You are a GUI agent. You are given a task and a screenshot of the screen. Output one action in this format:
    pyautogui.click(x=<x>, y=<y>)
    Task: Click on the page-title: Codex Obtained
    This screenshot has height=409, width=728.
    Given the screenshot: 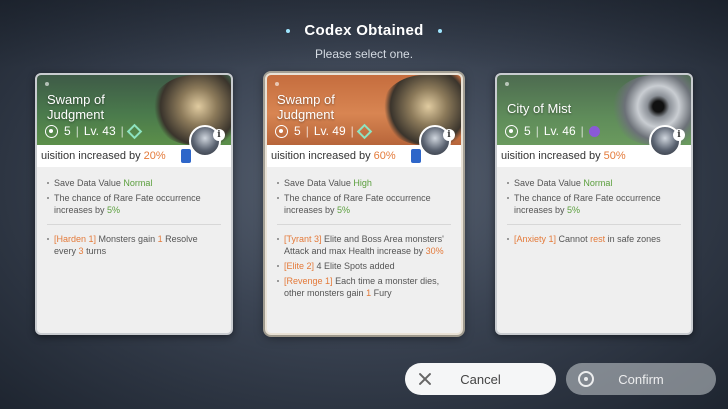 What is the action you would take?
    pyautogui.click(x=364, y=30)
    